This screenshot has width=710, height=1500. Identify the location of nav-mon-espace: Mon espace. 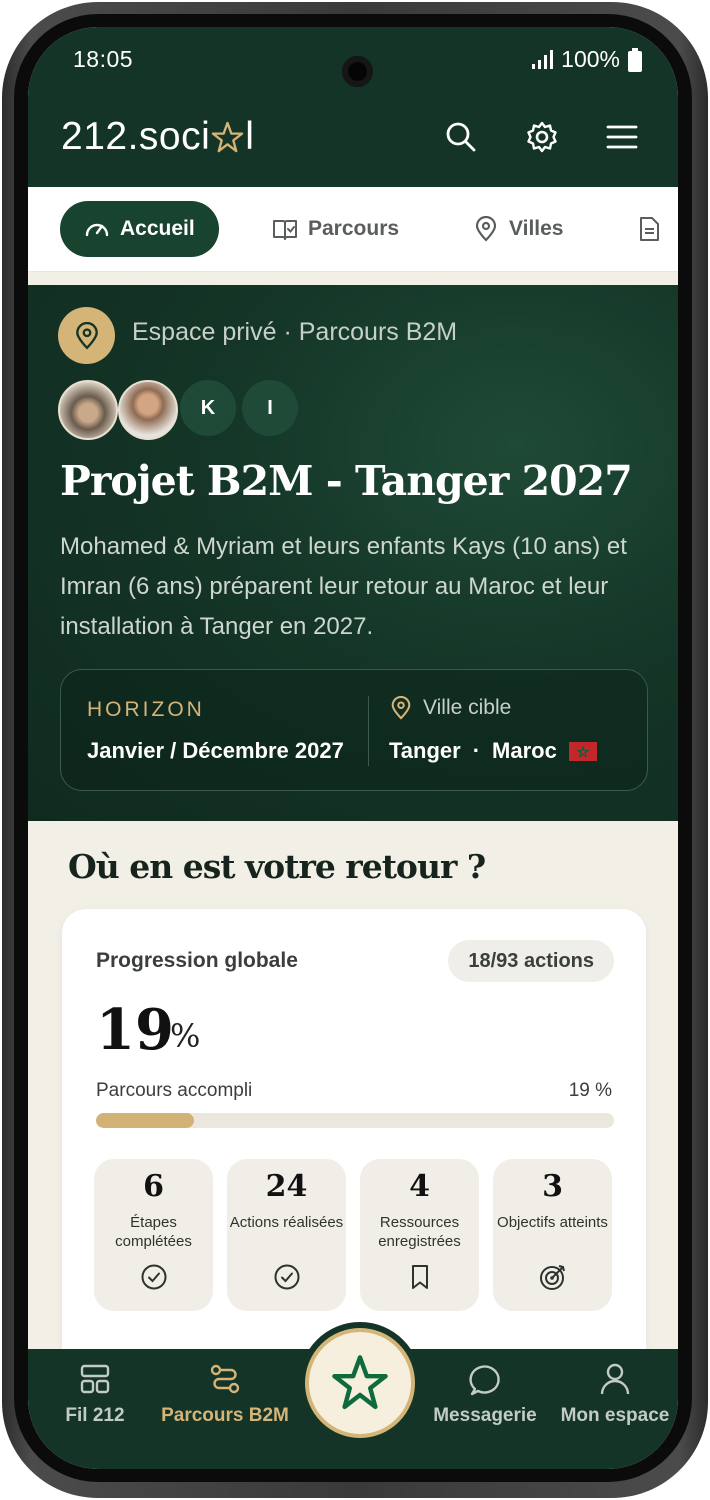
(614, 1394).